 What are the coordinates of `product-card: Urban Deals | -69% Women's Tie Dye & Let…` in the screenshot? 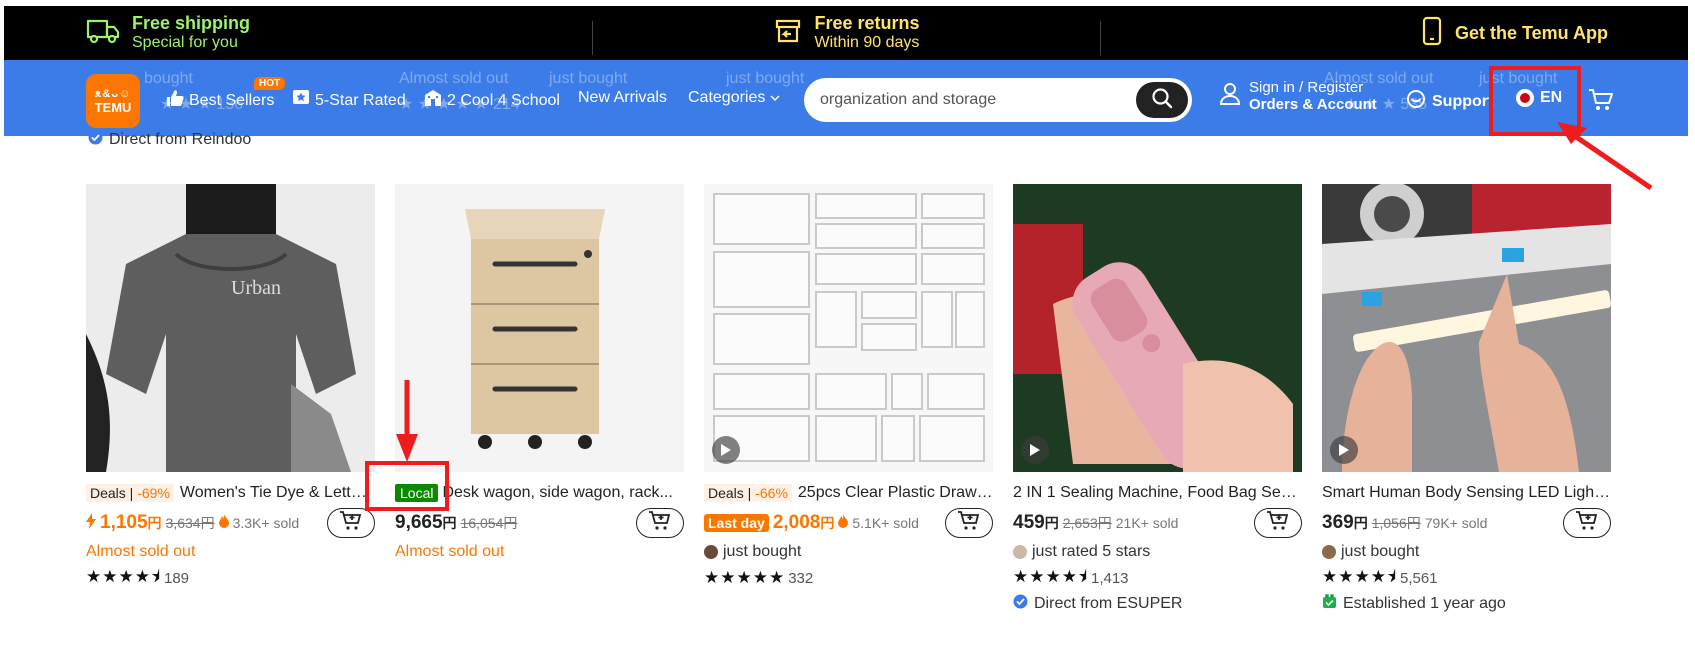 It's located at (230, 387).